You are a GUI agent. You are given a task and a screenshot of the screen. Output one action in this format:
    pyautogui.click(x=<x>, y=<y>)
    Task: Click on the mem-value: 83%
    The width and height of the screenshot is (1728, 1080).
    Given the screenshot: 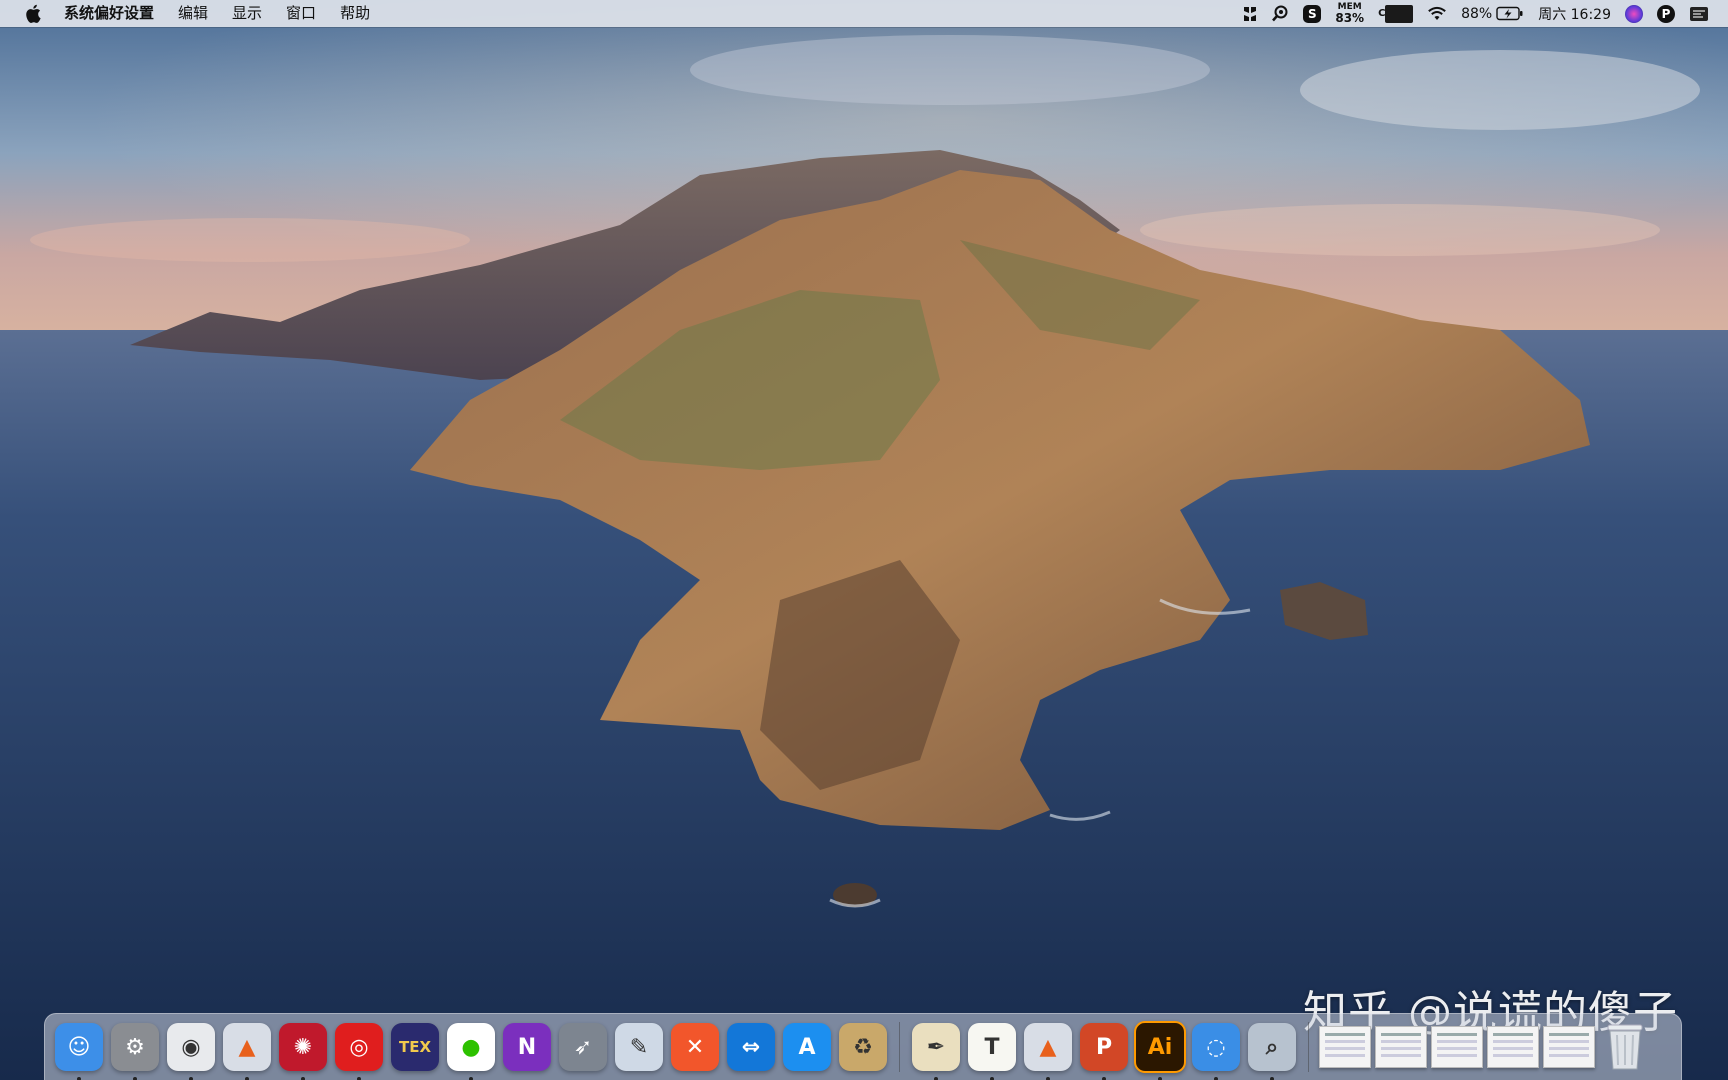 What is the action you would take?
    pyautogui.click(x=1350, y=18)
    